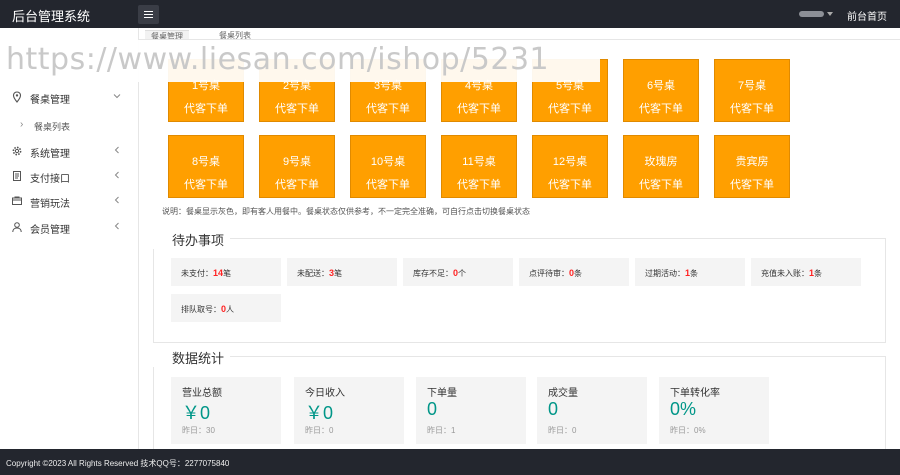 The height and width of the screenshot is (475, 900). Describe the element at coordinates (325, 393) in the screenshot. I see `stat-label: 今日收入` at that location.